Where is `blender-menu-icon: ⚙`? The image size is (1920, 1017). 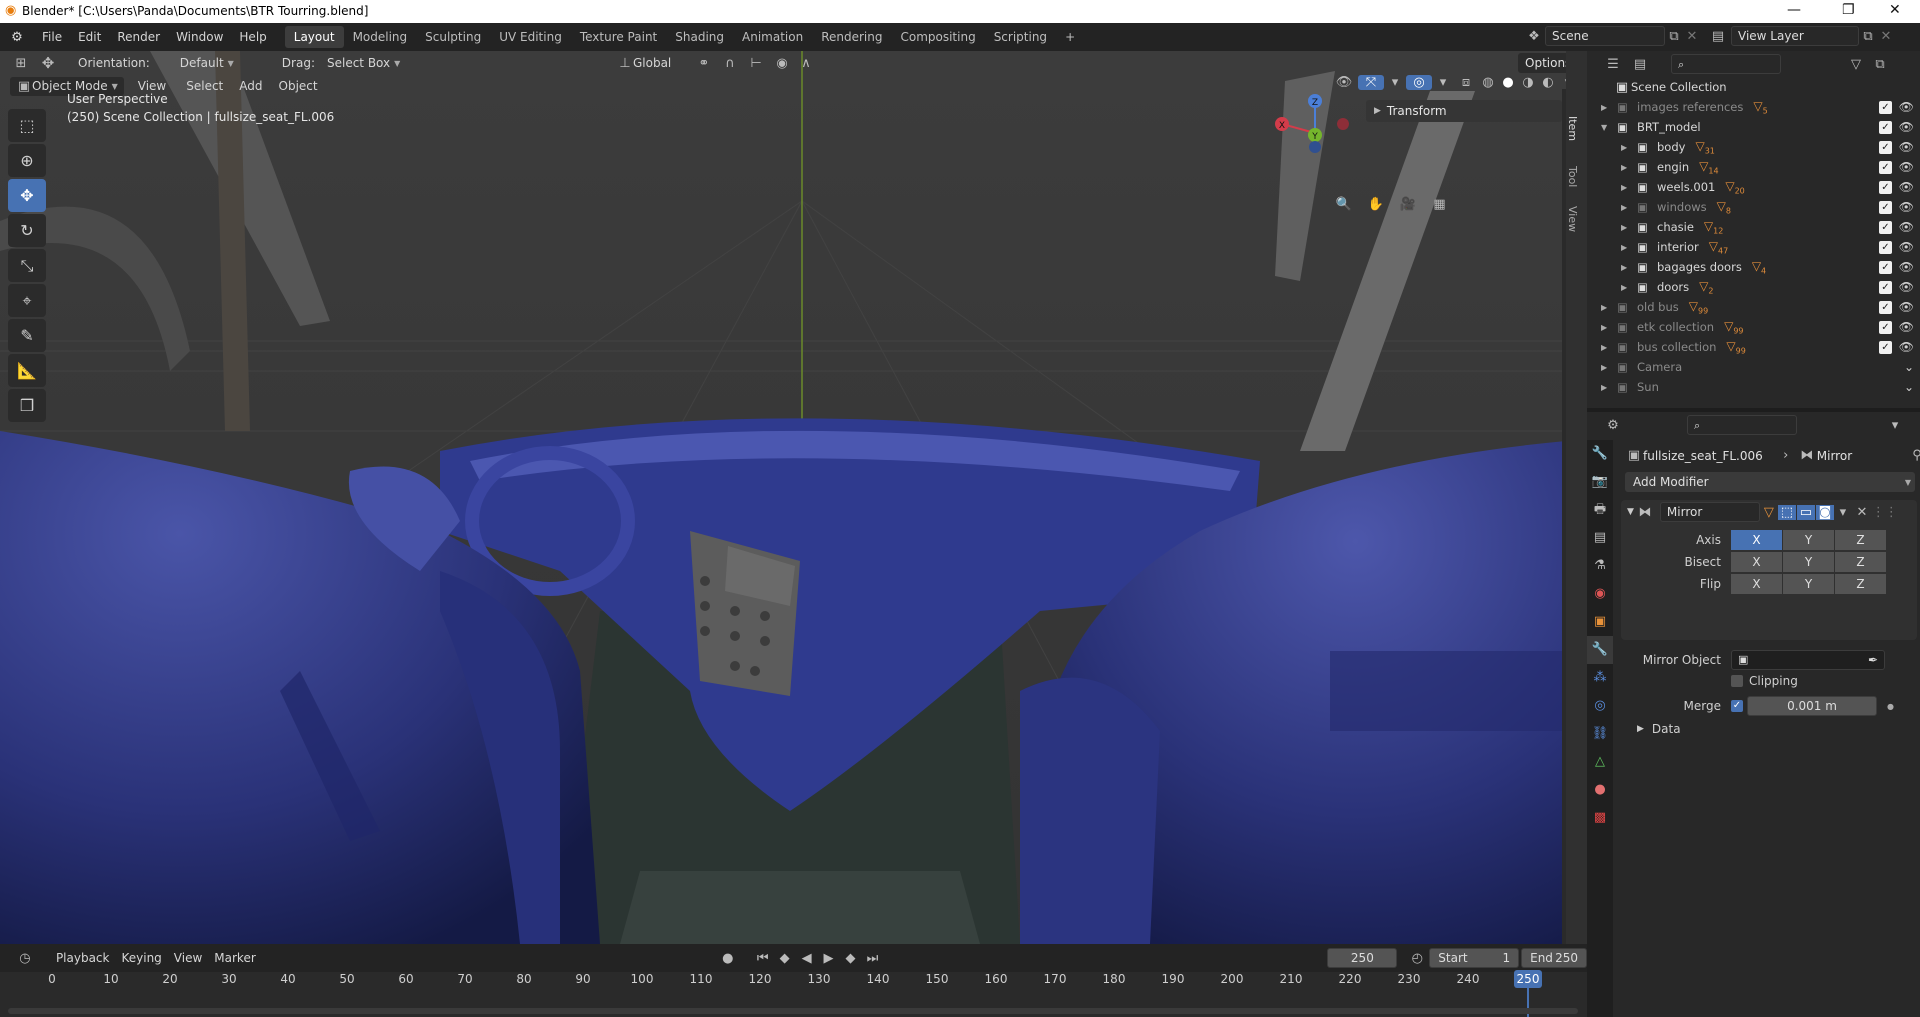 blender-menu-icon: ⚙ is located at coordinates (17, 37).